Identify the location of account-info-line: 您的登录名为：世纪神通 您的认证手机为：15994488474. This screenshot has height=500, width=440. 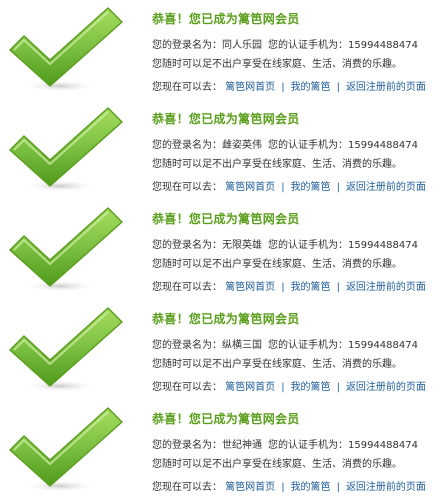
(285, 443).